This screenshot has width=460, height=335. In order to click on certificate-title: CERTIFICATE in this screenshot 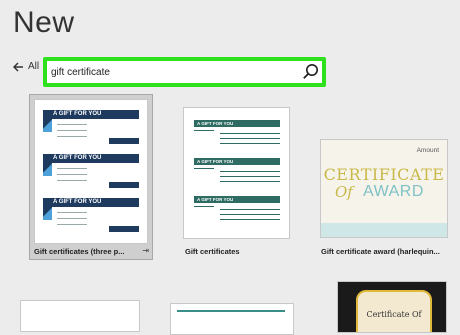, I will do `click(384, 174)`.